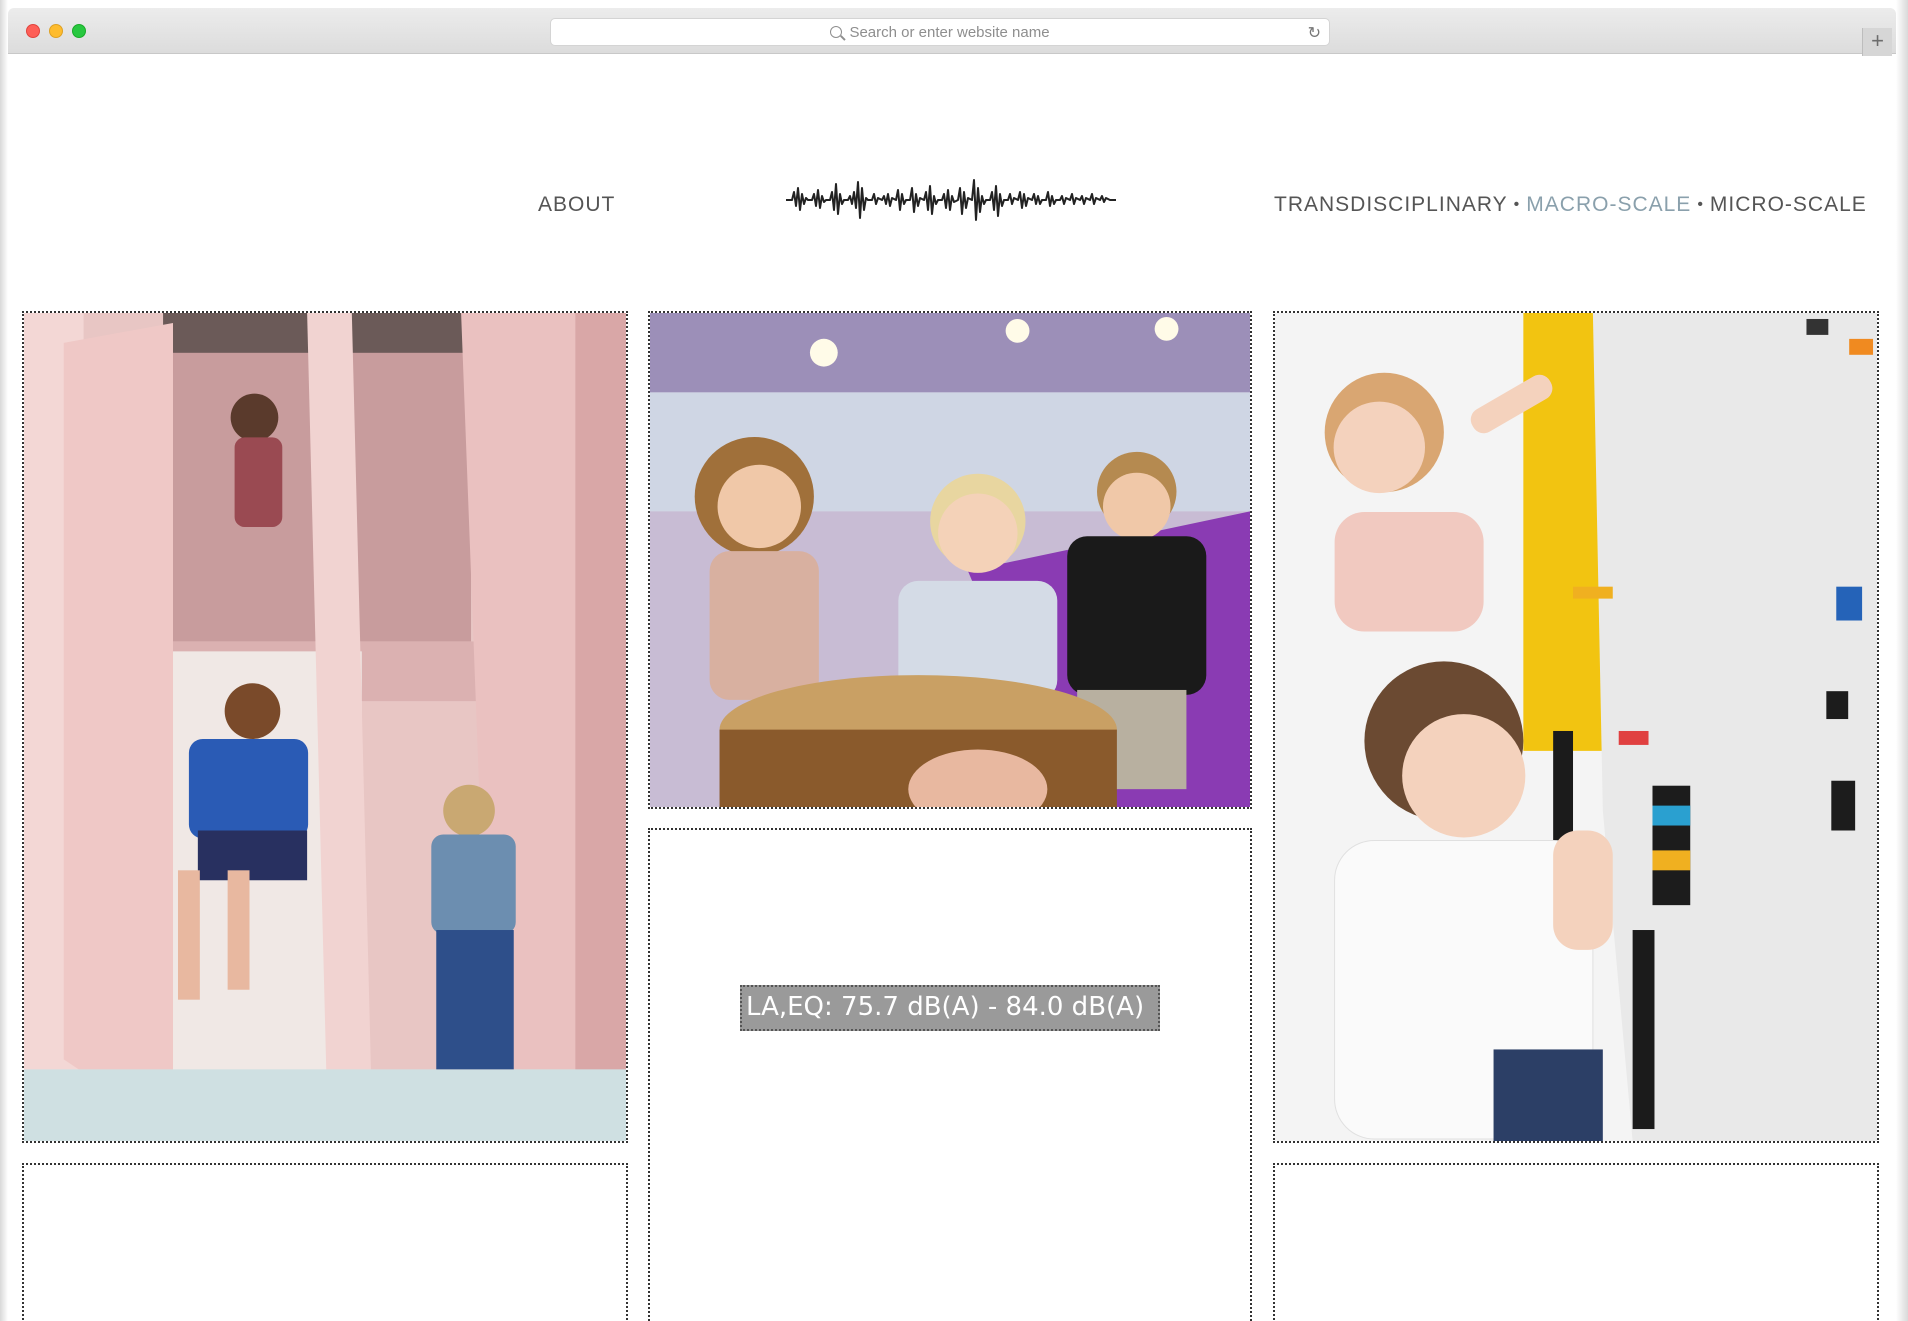 The image size is (1908, 1321). Describe the element at coordinates (1902, 660) in the screenshot. I see `window-shadow-right` at that location.